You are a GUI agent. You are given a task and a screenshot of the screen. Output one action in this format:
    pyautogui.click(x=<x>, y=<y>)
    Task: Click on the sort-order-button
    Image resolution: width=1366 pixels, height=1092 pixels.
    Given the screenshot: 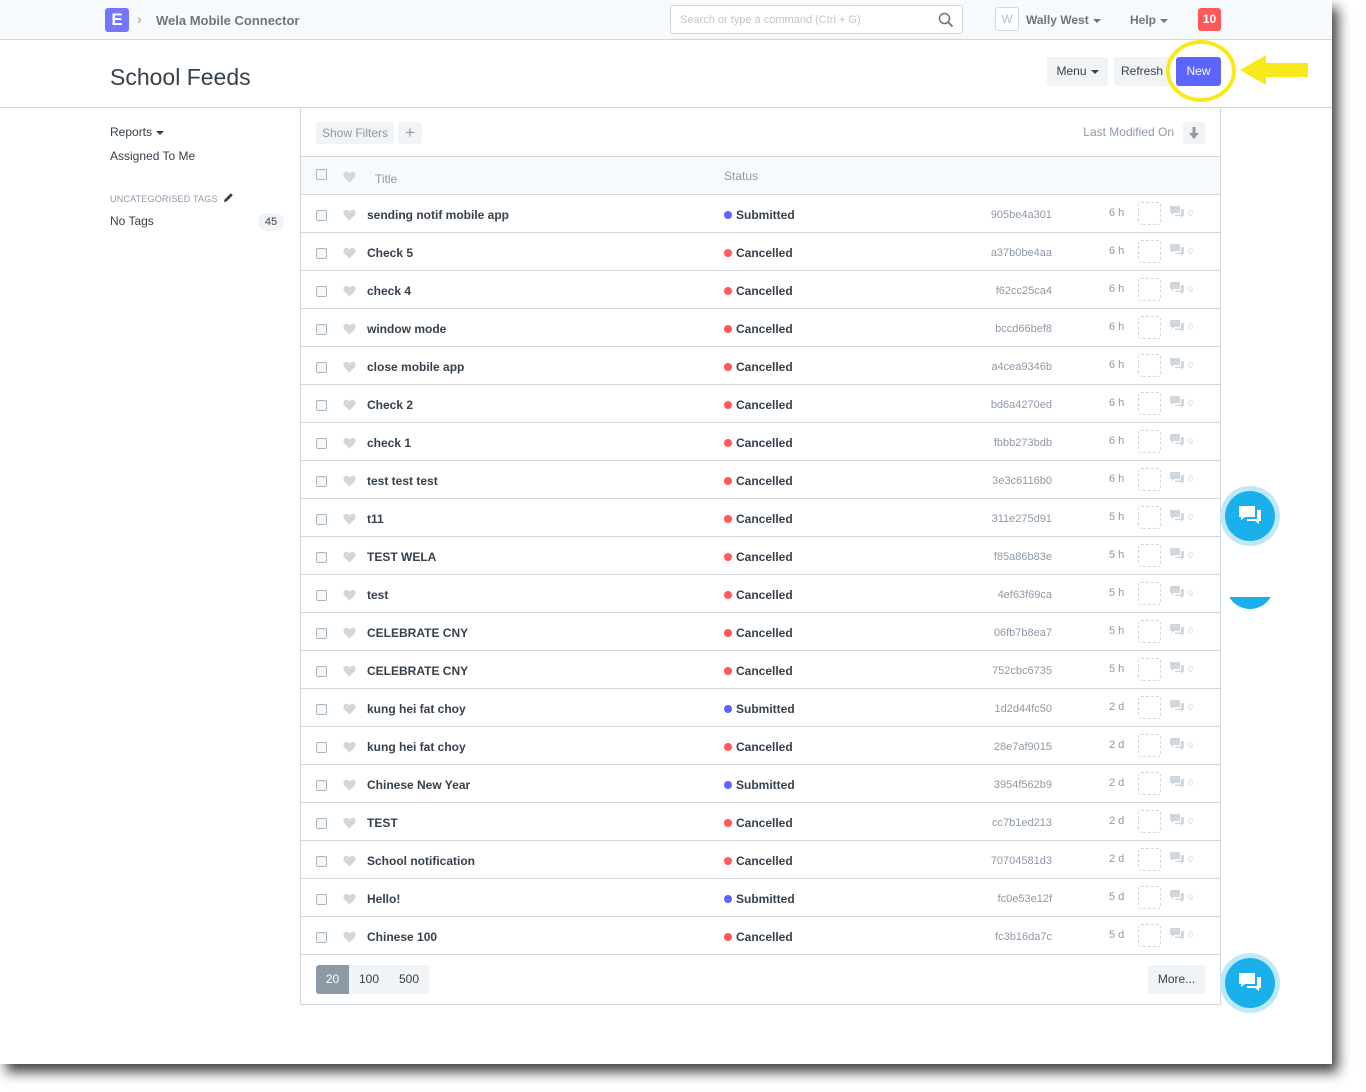 What is the action you would take?
    pyautogui.click(x=1194, y=133)
    